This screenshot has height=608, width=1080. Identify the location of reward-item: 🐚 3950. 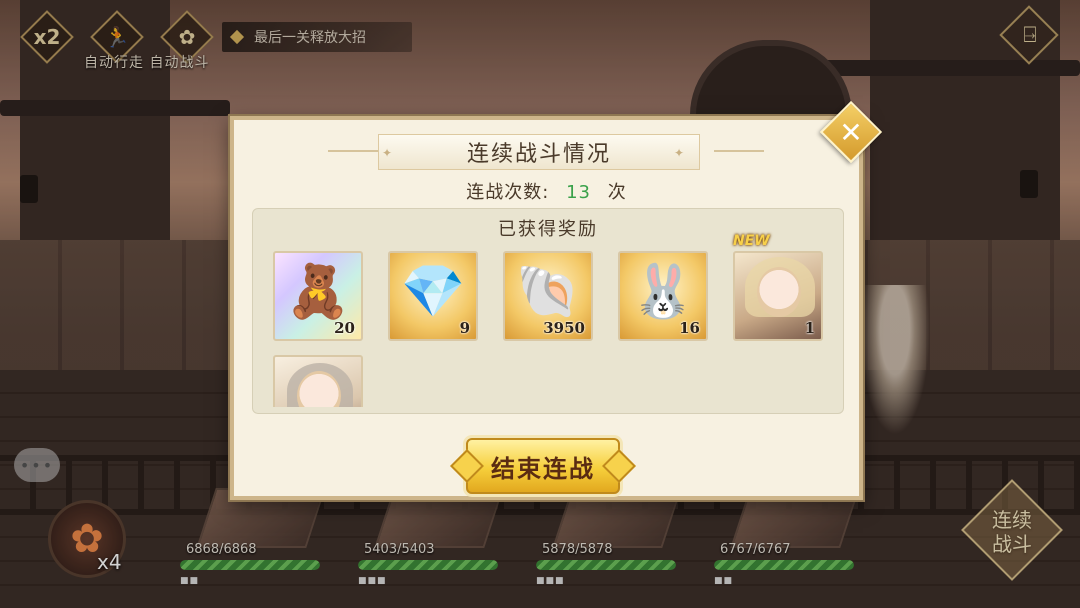
(548, 296).